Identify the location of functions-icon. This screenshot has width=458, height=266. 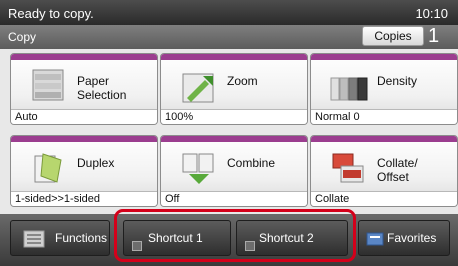
(34, 239).